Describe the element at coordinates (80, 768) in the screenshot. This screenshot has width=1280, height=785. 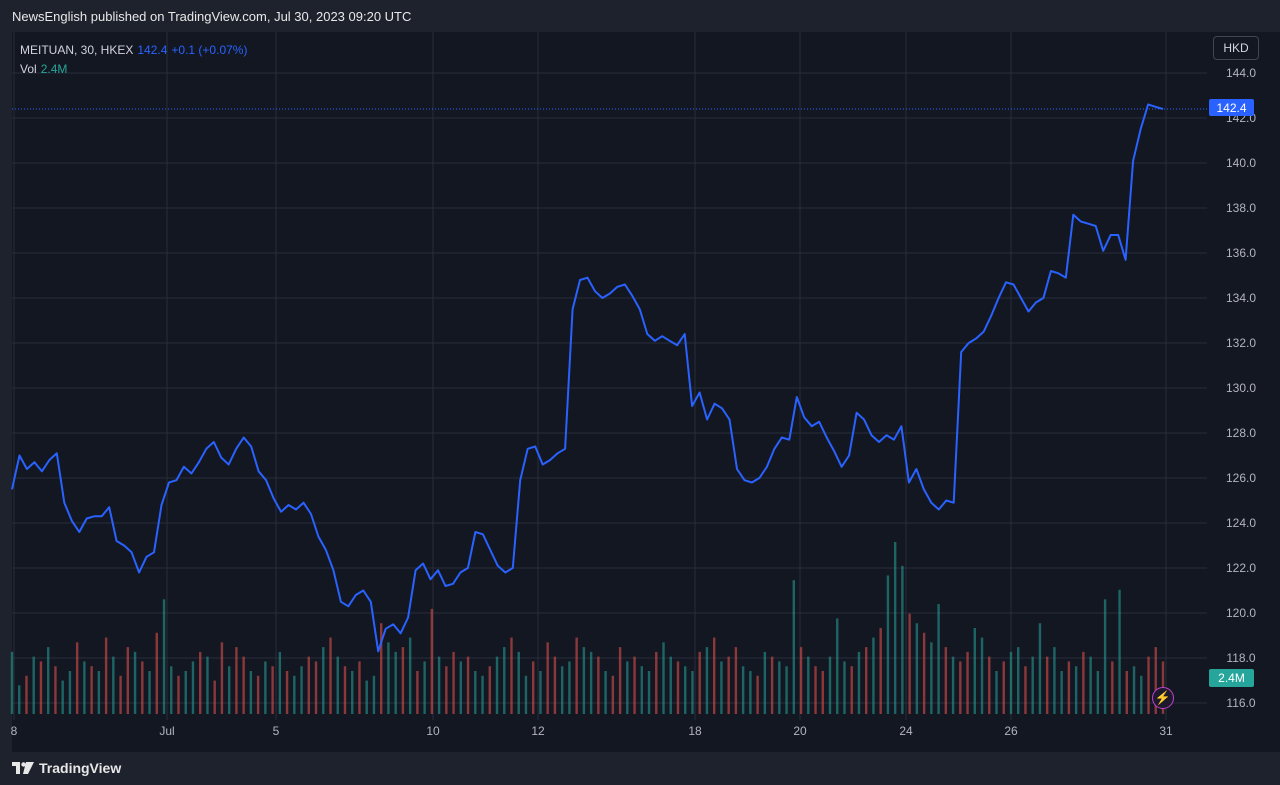
I see `tradingview-brand-text: TradingView` at that location.